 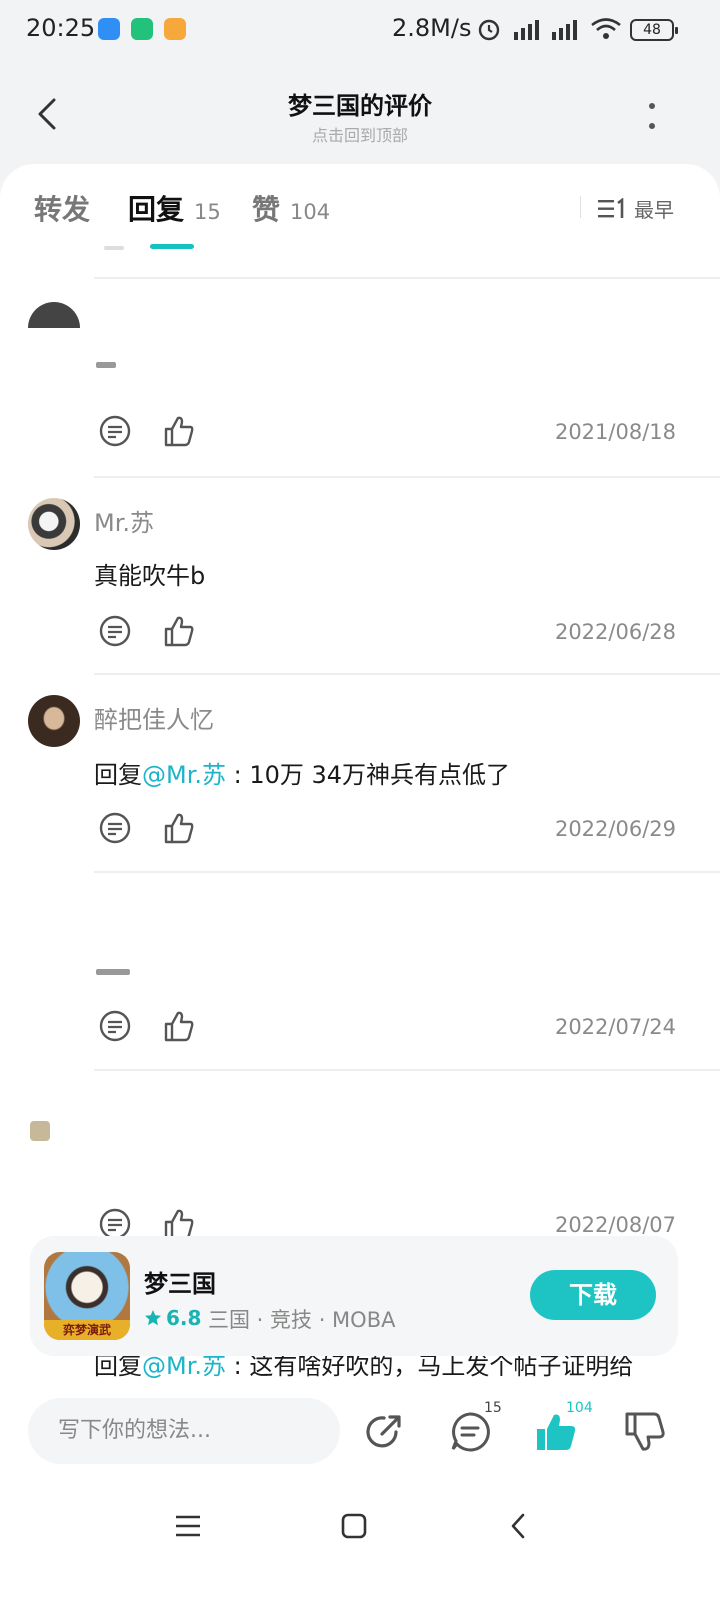 What do you see at coordinates (384, 1432) in the screenshot?
I see `share-icon` at bounding box center [384, 1432].